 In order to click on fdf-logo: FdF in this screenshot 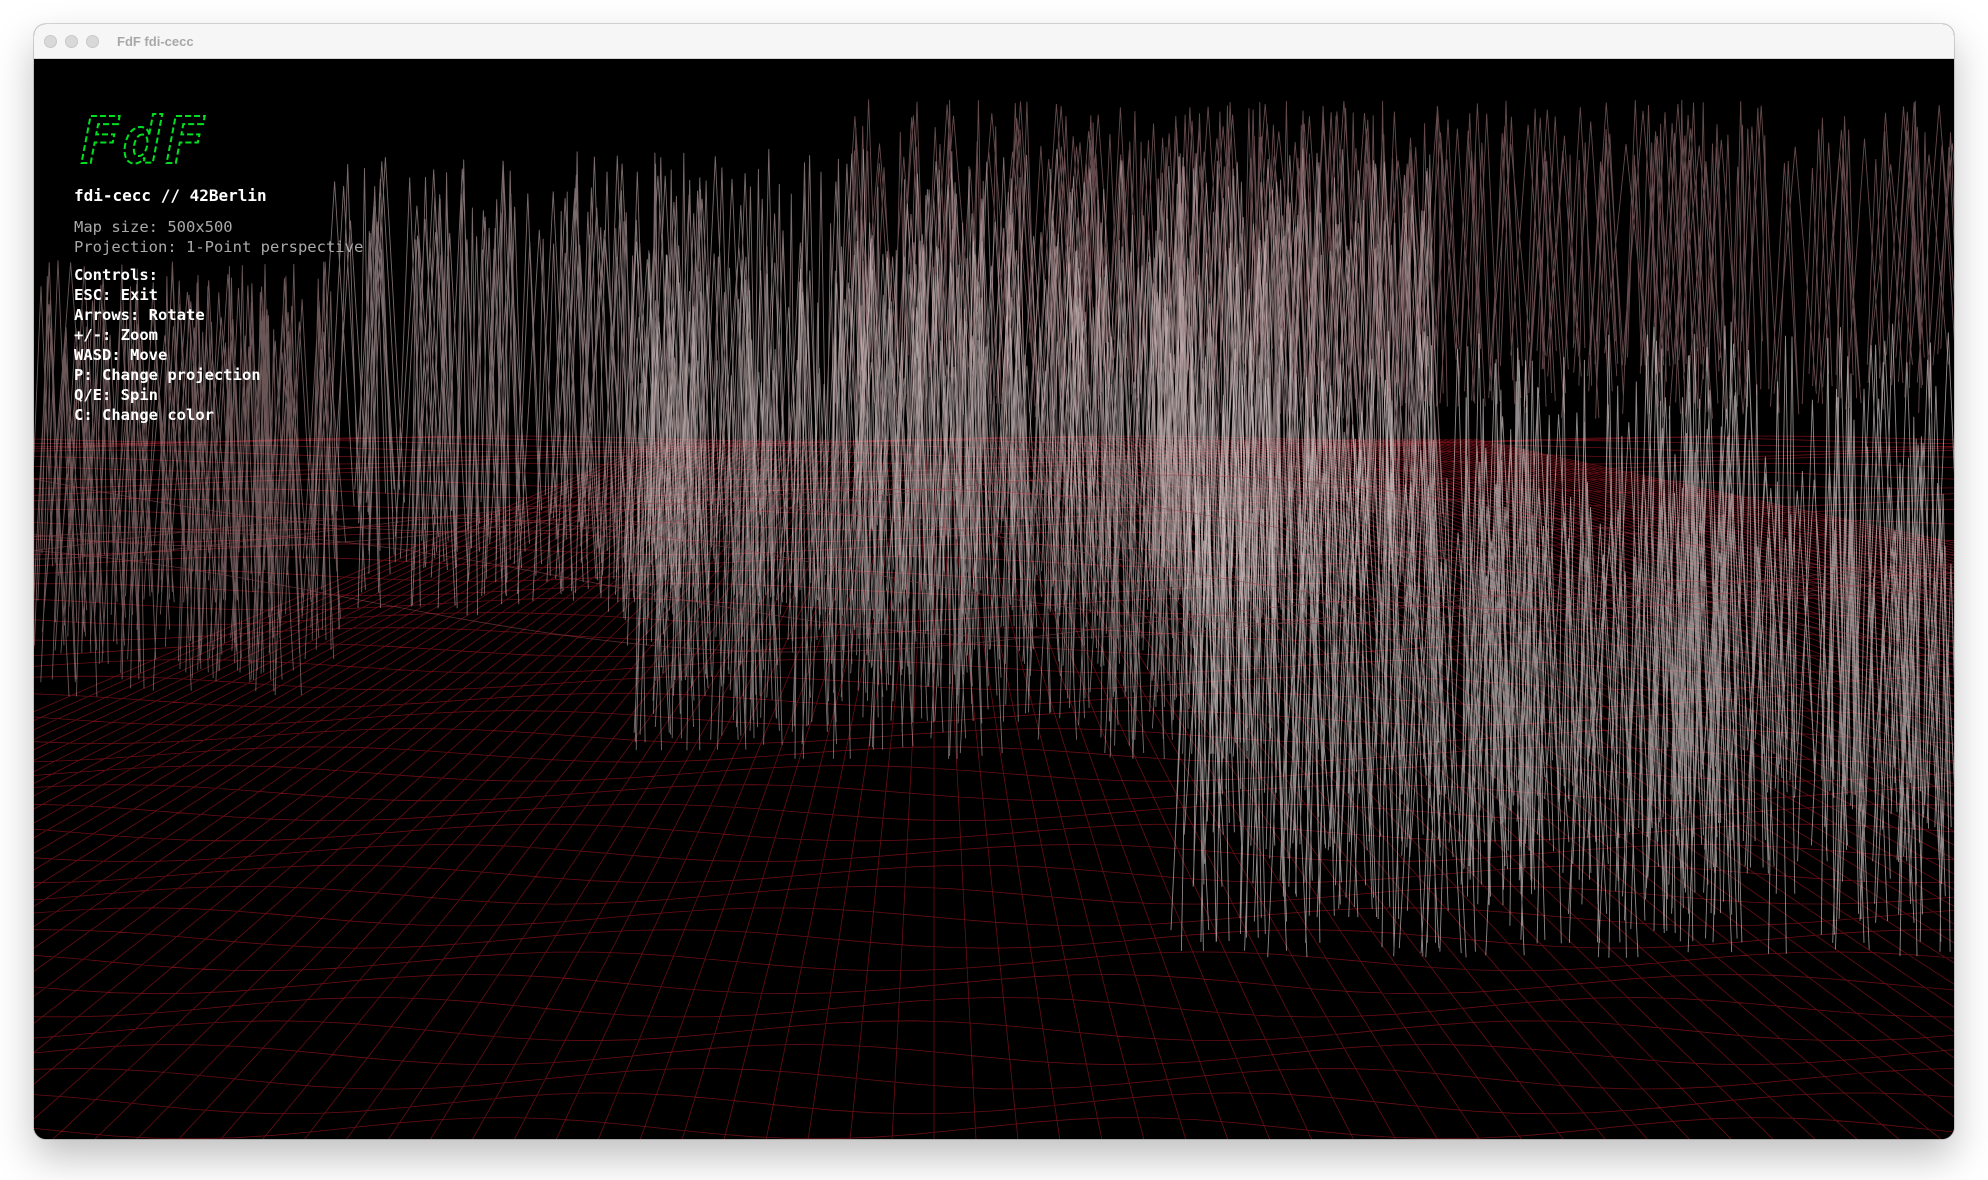, I will do `click(143, 141)`.